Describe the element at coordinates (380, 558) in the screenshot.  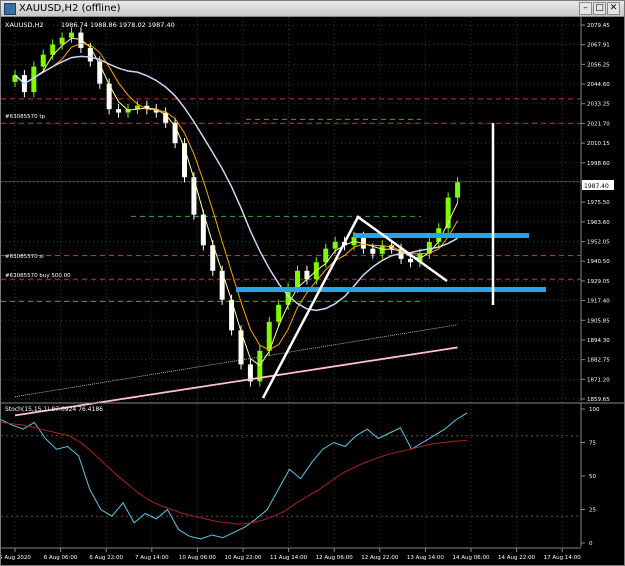
I see `time-tick-label: 12 Aug 22:00` at that location.